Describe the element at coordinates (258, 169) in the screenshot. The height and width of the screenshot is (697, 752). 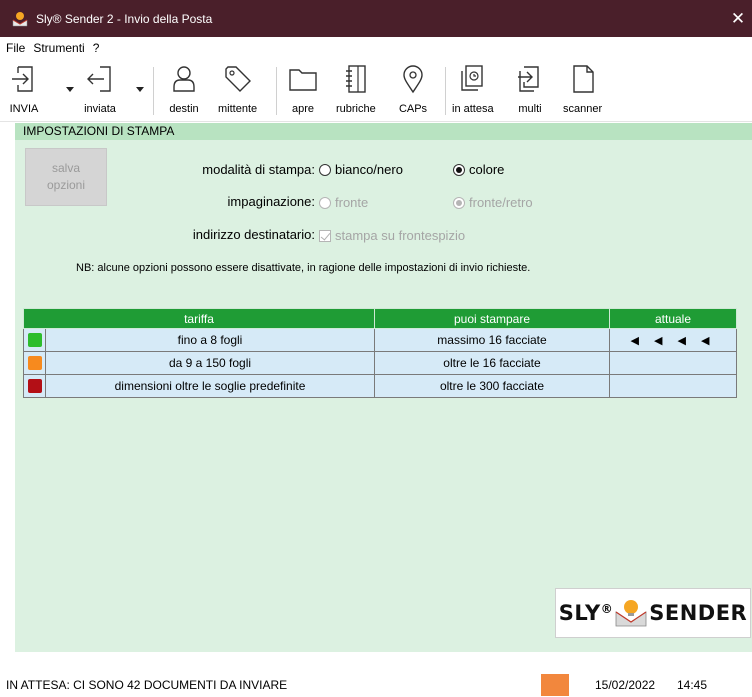
I see `modalita-label: modalità di stampa:` at that location.